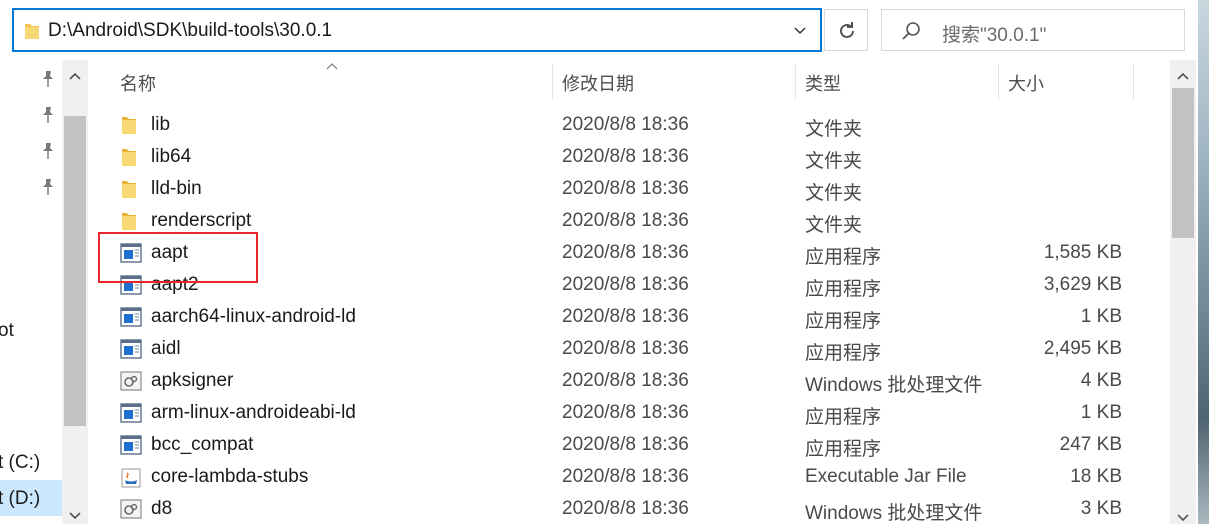 Image resolution: width=1209 pixels, height=528 pixels. What do you see at coordinates (1082, 284) in the screenshot?
I see `file-size: 3,629 KB` at bounding box center [1082, 284].